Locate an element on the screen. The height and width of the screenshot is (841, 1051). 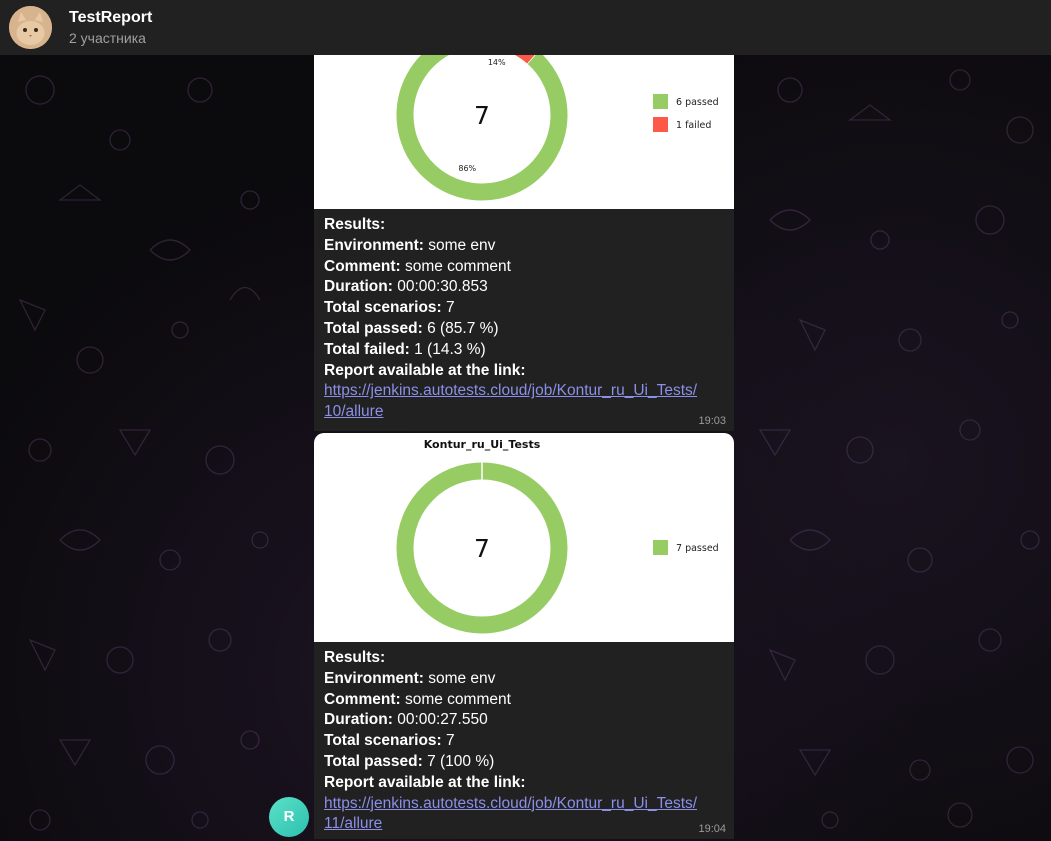
message-time: 19:03 is located at coordinates (712, 421).